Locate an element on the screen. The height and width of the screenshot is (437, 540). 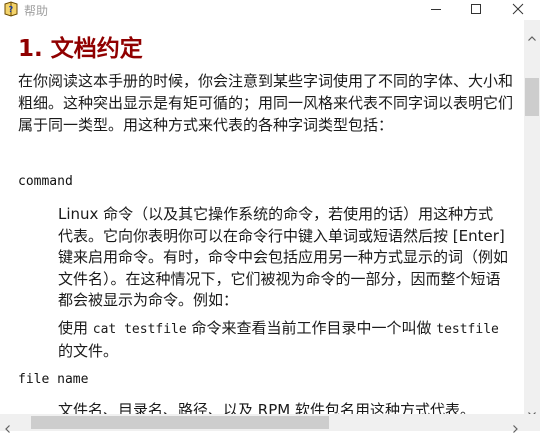
maximize-button is located at coordinates (476, 9).